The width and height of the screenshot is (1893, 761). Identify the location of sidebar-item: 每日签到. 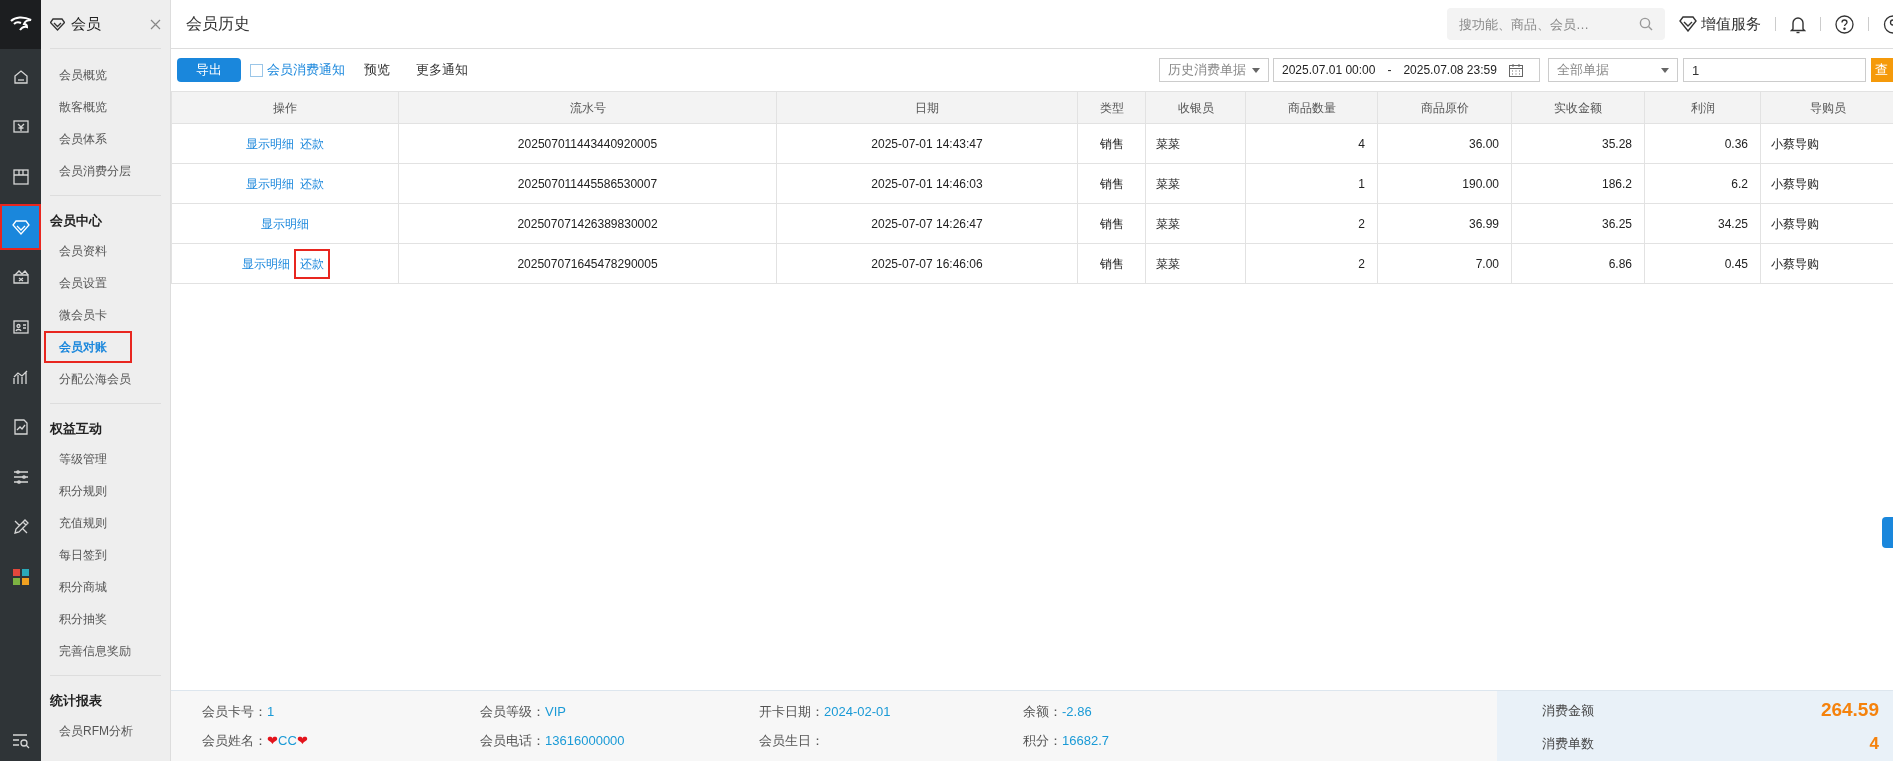
(83, 555).